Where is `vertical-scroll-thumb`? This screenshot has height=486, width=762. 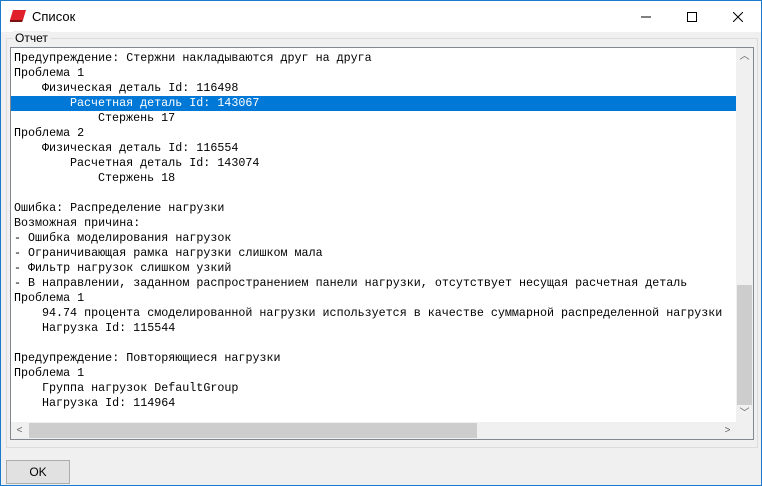
vertical-scroll-thumb is located at coordinates (744, 345).